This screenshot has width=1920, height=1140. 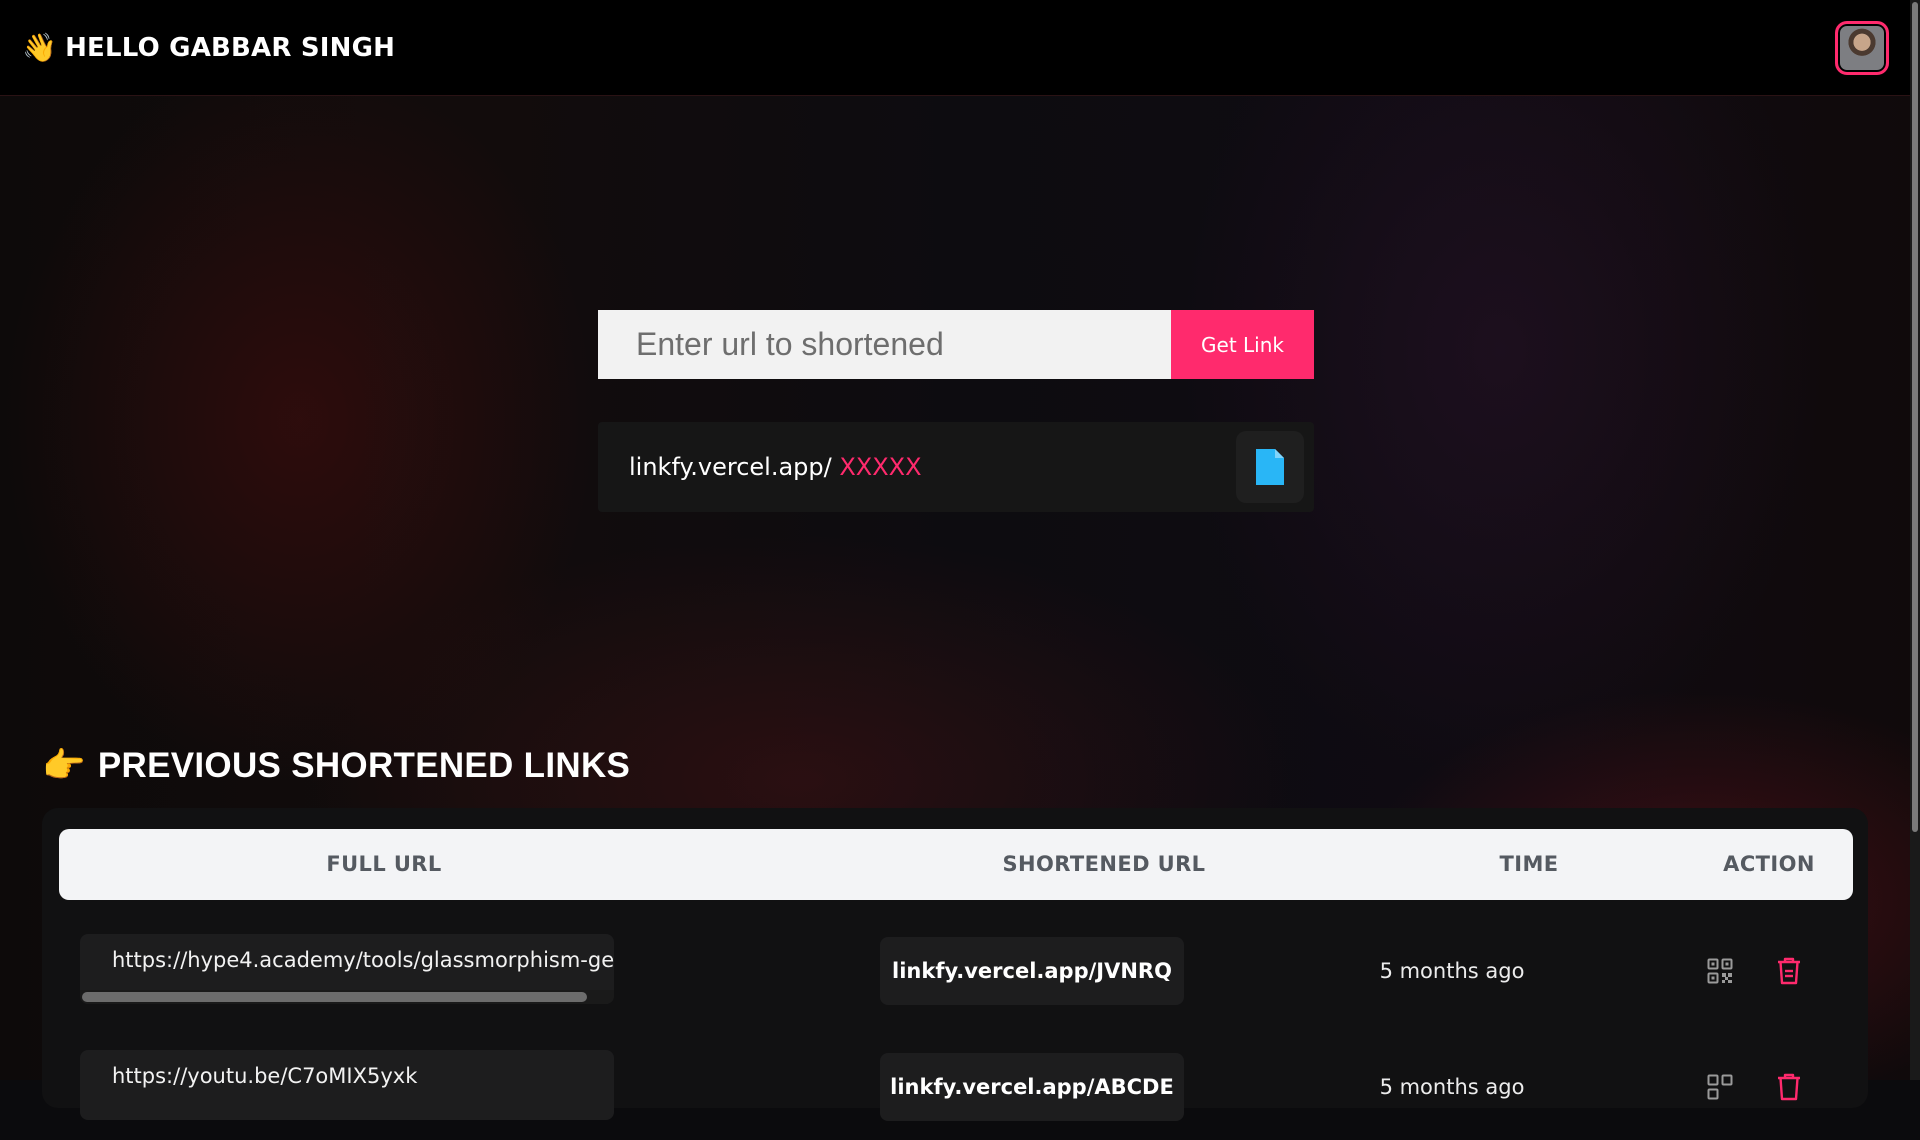 What do you see at coordinates (1915, 417) in the screenshot?
I see `page-scrollbar-thumb` at bounding box center [1915, 417].